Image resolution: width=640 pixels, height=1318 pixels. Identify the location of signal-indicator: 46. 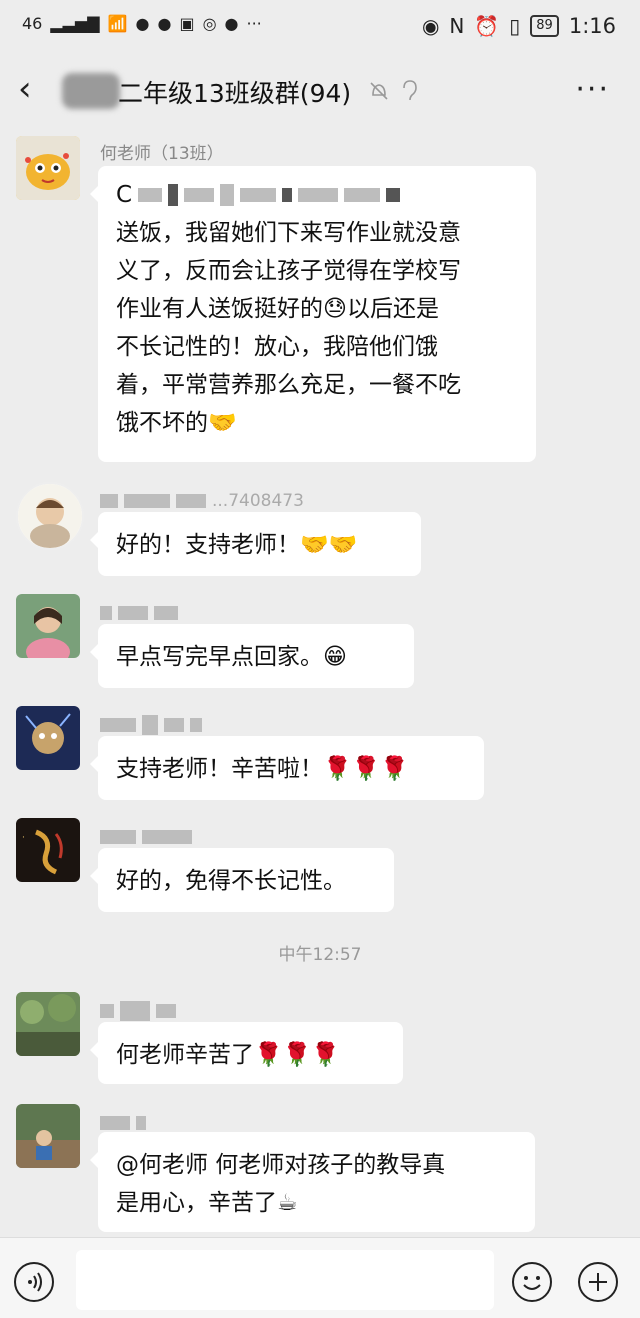
(32, 23).